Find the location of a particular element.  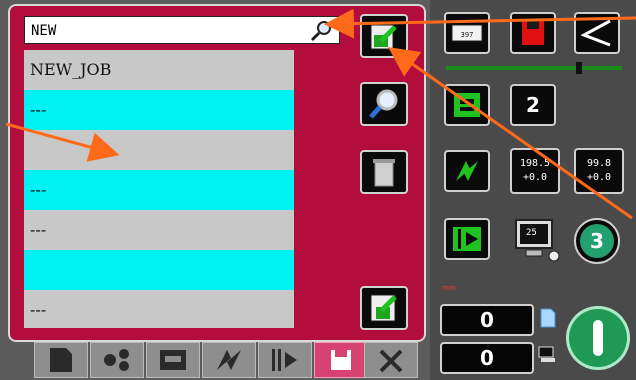

swap-arrows-icon is located at coordinates (467, 171).